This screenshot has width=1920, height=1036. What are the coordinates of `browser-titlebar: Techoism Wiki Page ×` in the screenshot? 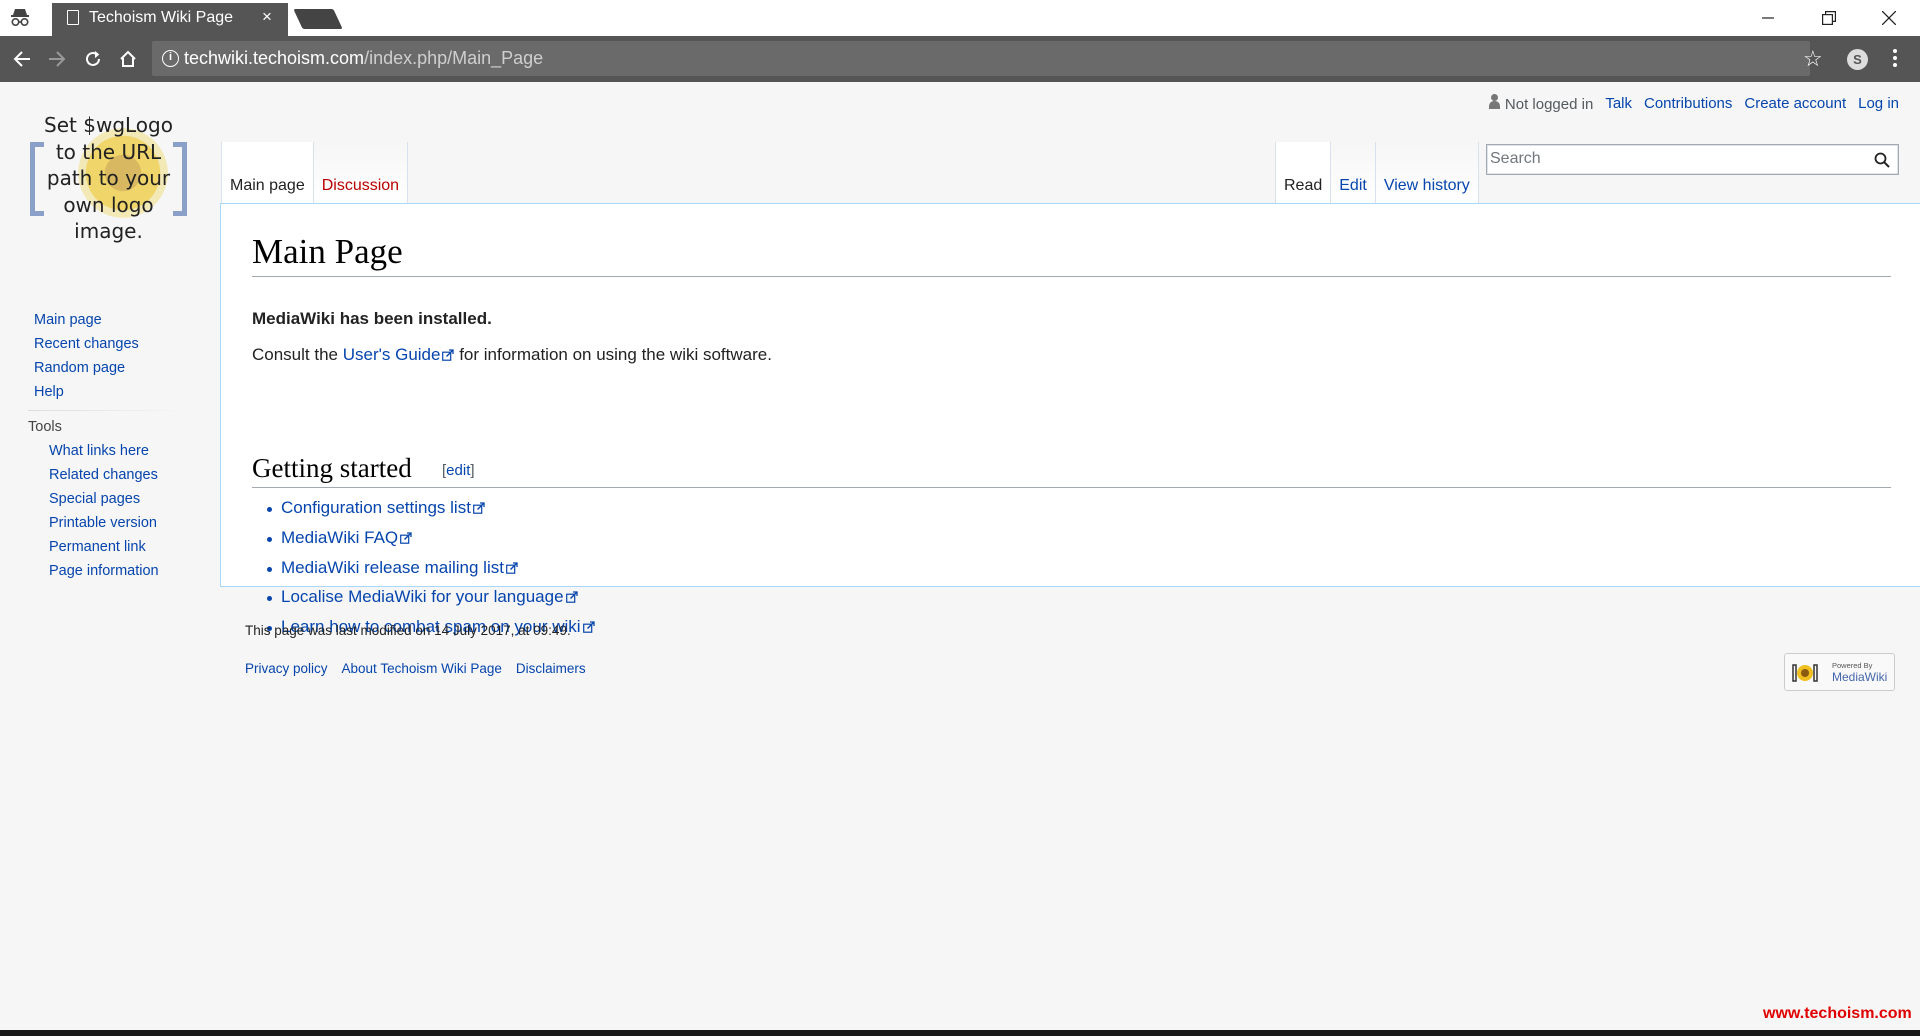 It's located at (960, 18).